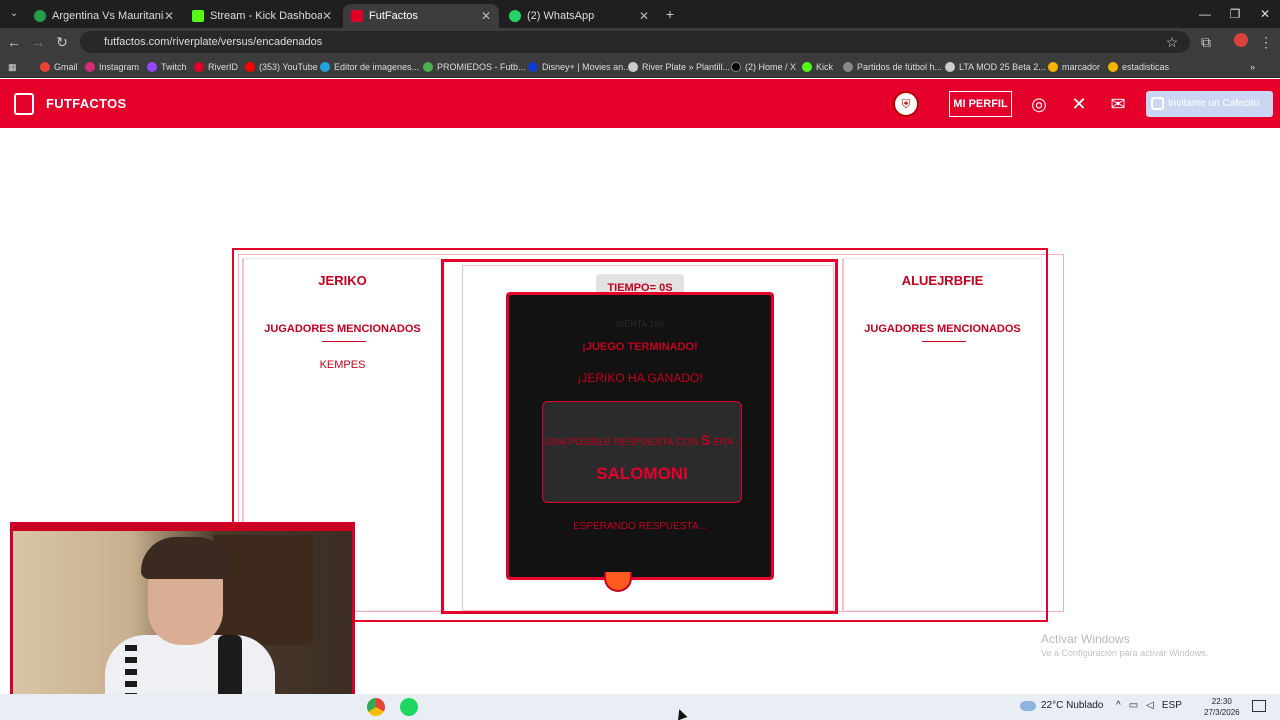  What do you see at coordinates (1157, 103) in the screenshot?
I see `cup-icon` at bounding box center [1157, 103].